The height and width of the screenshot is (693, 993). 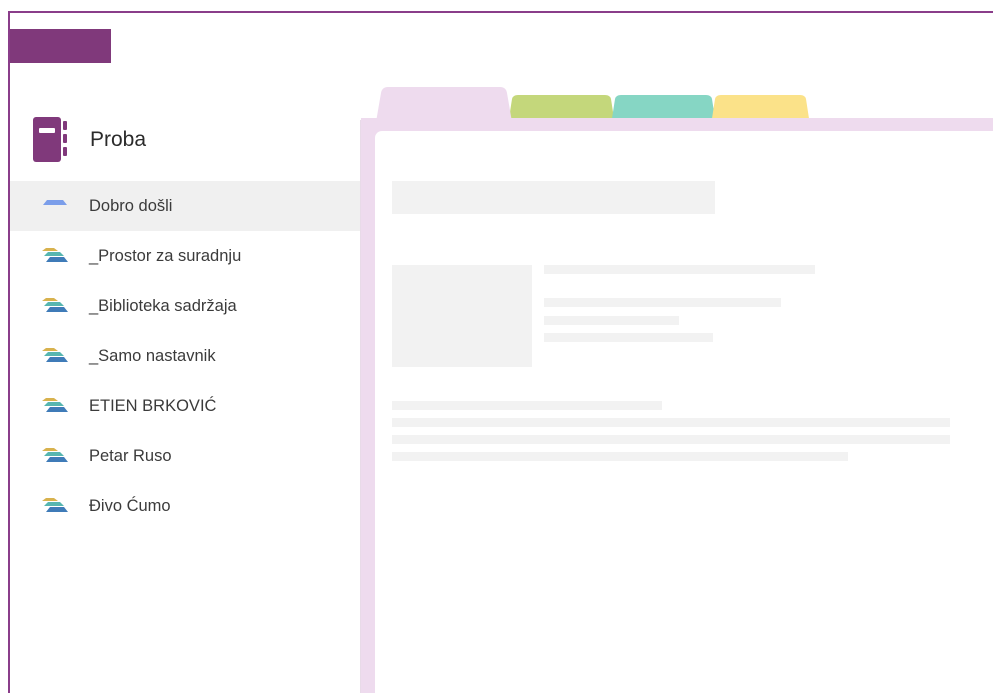 I want to click on section-item-prostor-za-suradnju: _Prostor za suradnju, so click(x=185, y=256).